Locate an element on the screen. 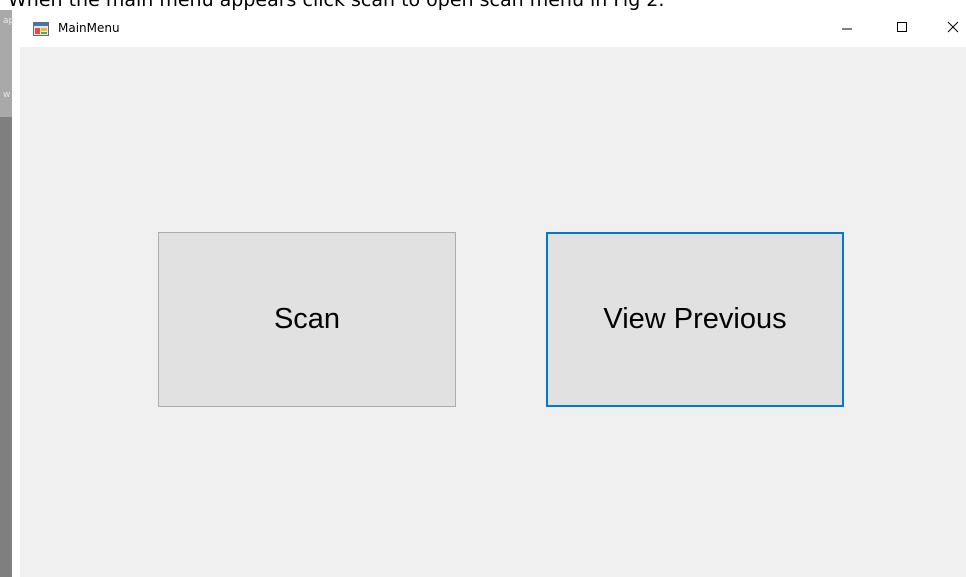 Image resolution: width=966 pixels, height=577 pixels. background-window-text: w is located at coordinates (7, 95).